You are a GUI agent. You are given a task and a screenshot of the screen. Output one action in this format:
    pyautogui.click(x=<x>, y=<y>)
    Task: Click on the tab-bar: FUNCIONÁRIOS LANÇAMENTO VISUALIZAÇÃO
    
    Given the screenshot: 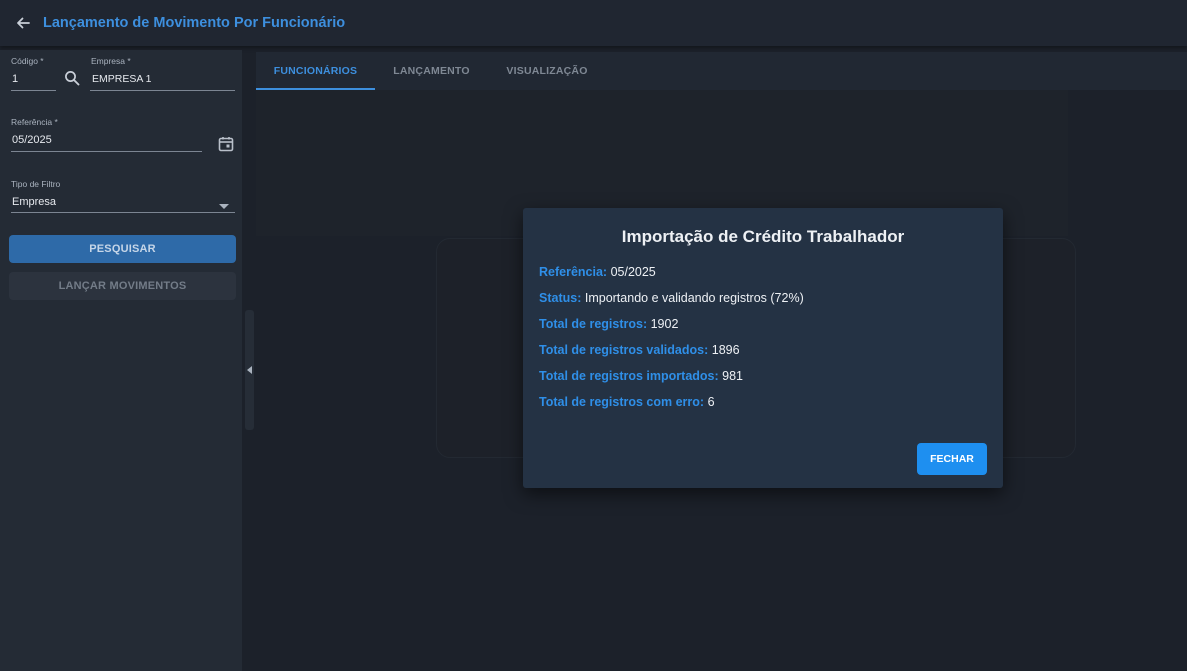 What is the action you would take?
    pyautogui.click(x=721, y=71)
    